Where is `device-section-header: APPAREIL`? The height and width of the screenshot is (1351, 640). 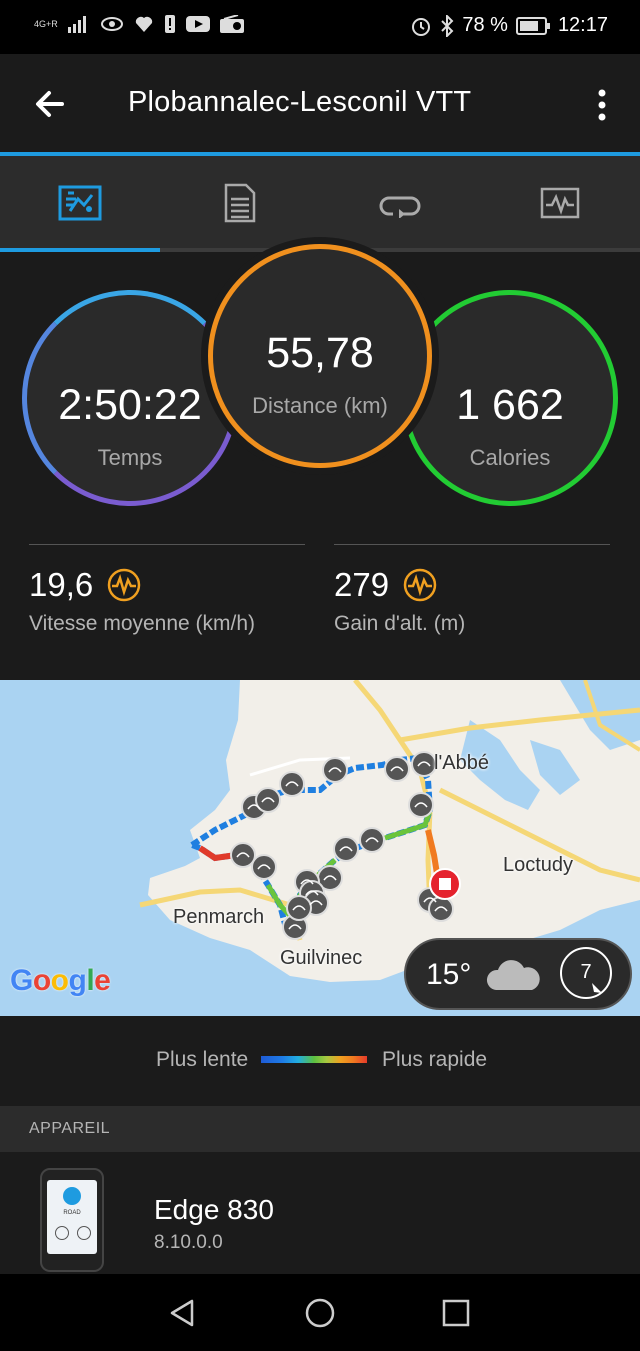
device-section-header: APPAREIL is located at coordinates (320, 1129).